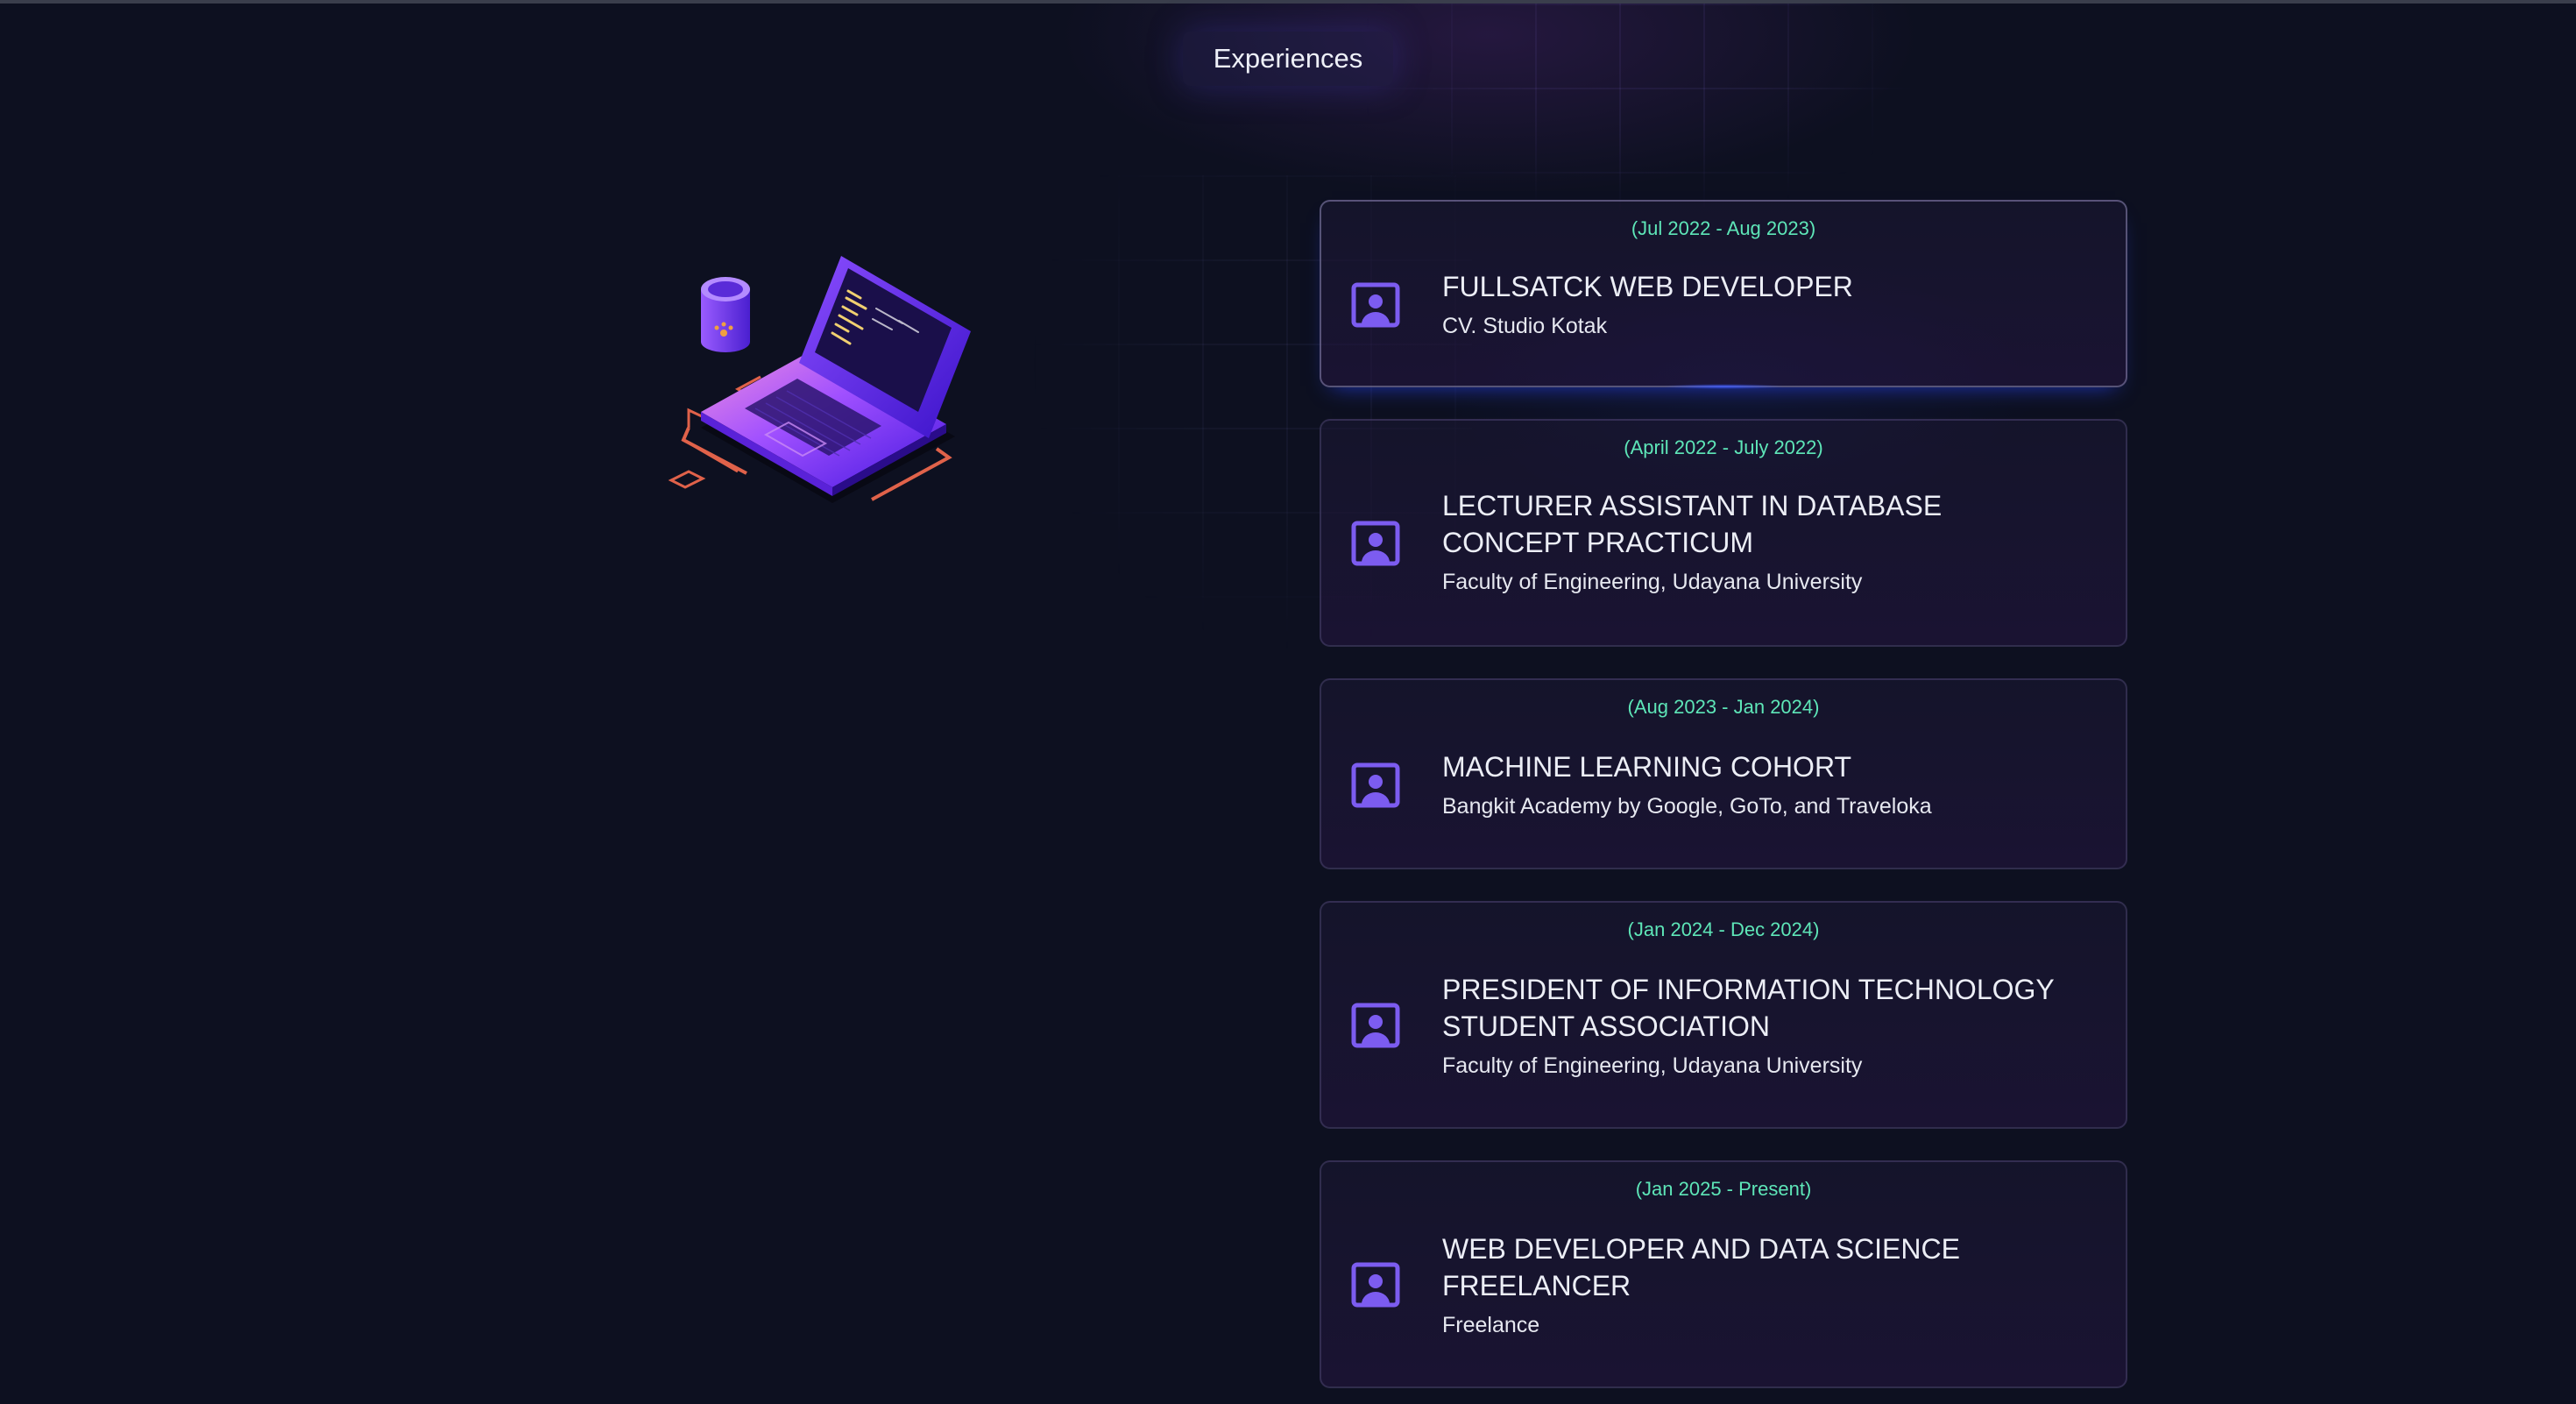 The width and height of the screenshot is (2576, 1404). Describe the element at coordinates (1647, 767) in the screenshot. I see `experience-role: MACHINE LEARNING COHORT` at that location.